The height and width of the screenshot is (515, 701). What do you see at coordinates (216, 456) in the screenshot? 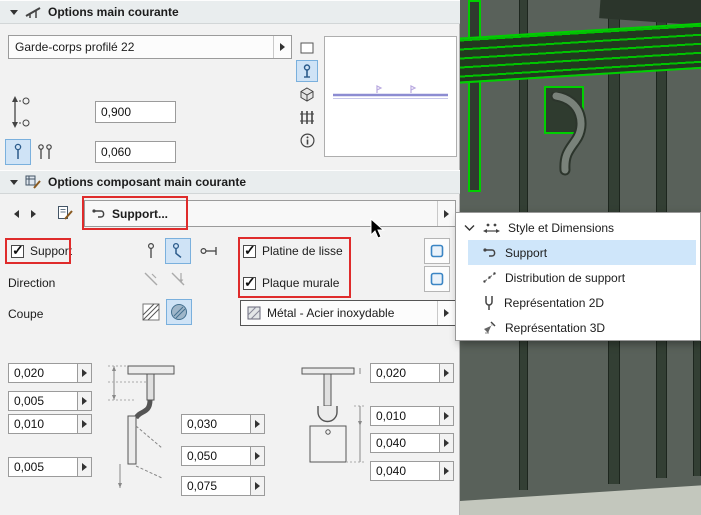
I see `dim-mid-2-input` at bounding box center [216, 456].